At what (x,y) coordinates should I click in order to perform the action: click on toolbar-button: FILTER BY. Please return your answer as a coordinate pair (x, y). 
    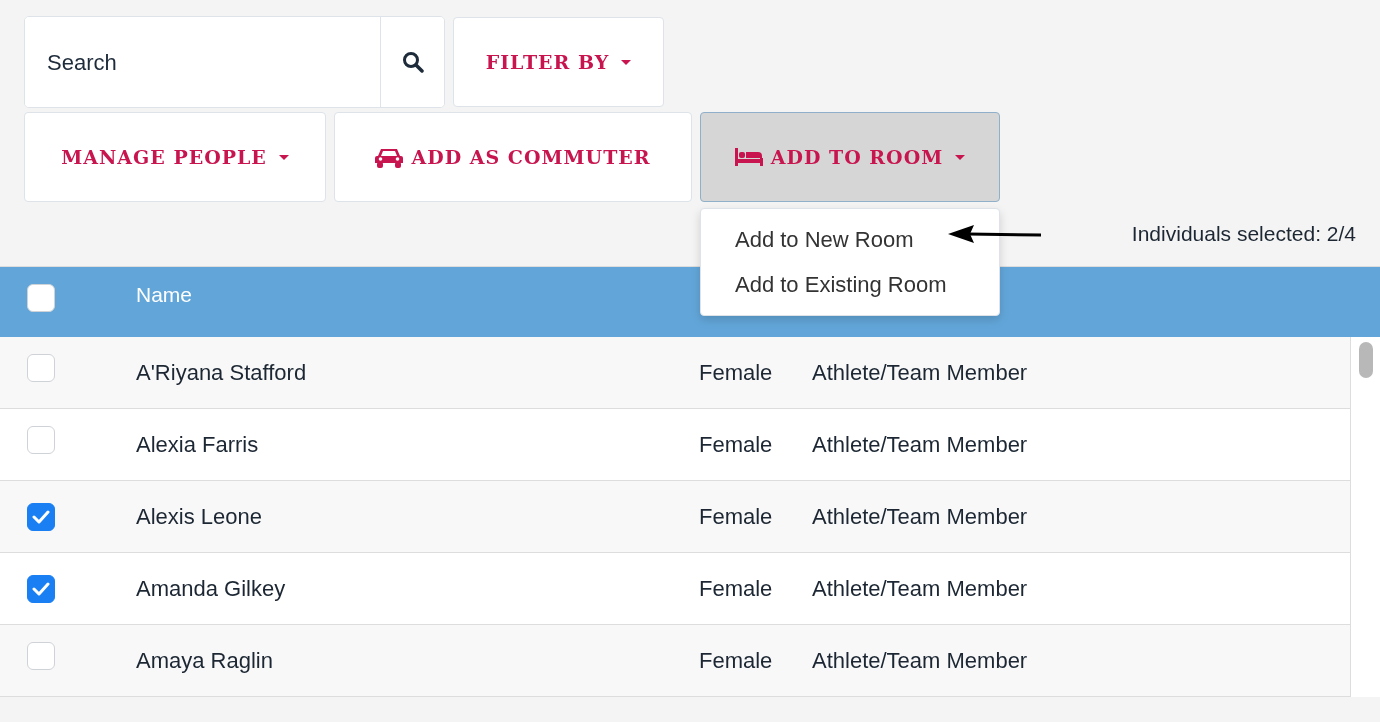
    Looking at the image, I should click on (558, 62).